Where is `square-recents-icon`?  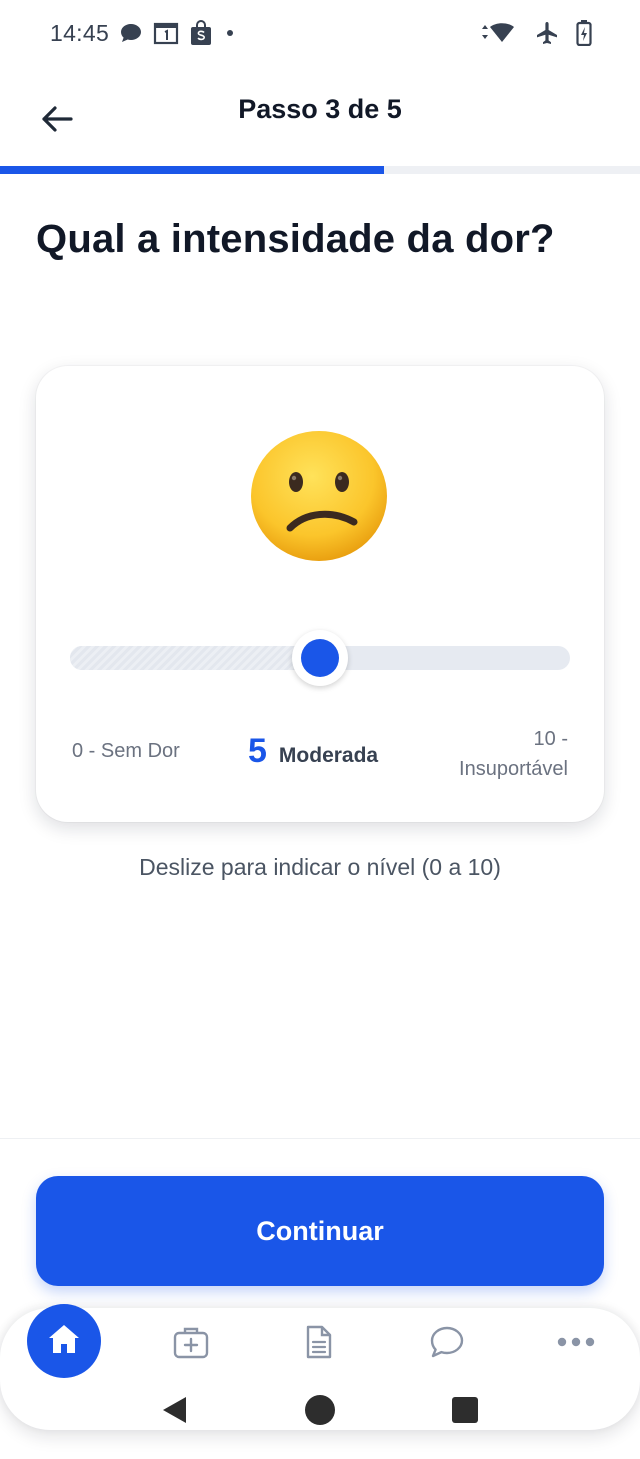 square-recents-icon is located at coordinates (465, 1412).